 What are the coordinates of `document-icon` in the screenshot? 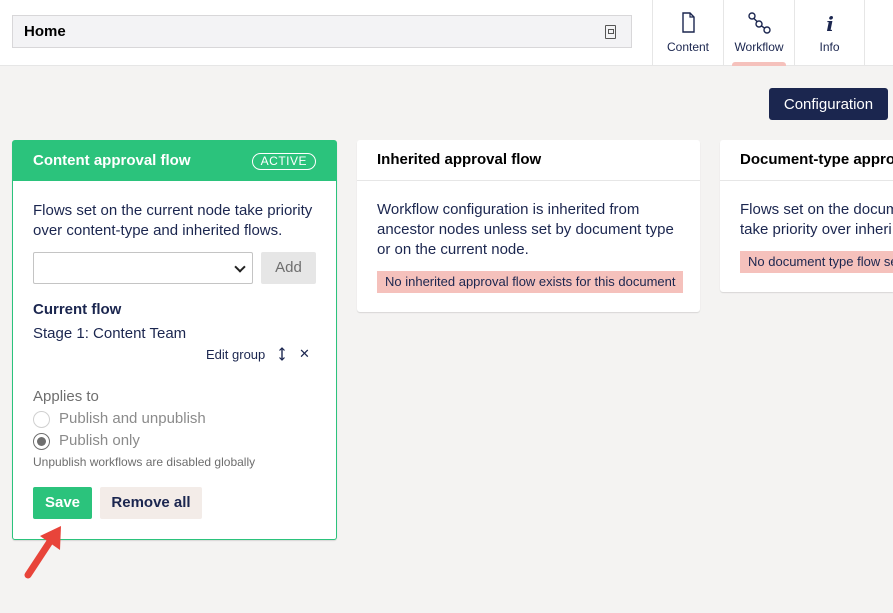 It's located at (688, 22).